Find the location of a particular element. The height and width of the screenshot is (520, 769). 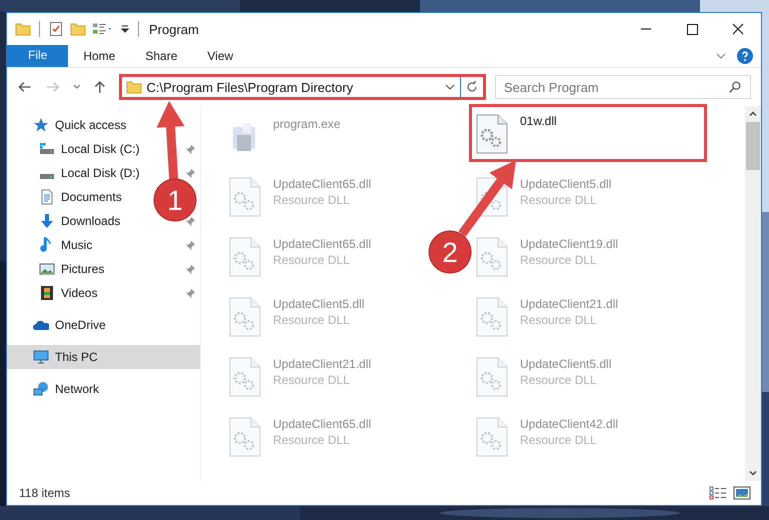

ribbon-tab: View is located at coordinates (220, 56).